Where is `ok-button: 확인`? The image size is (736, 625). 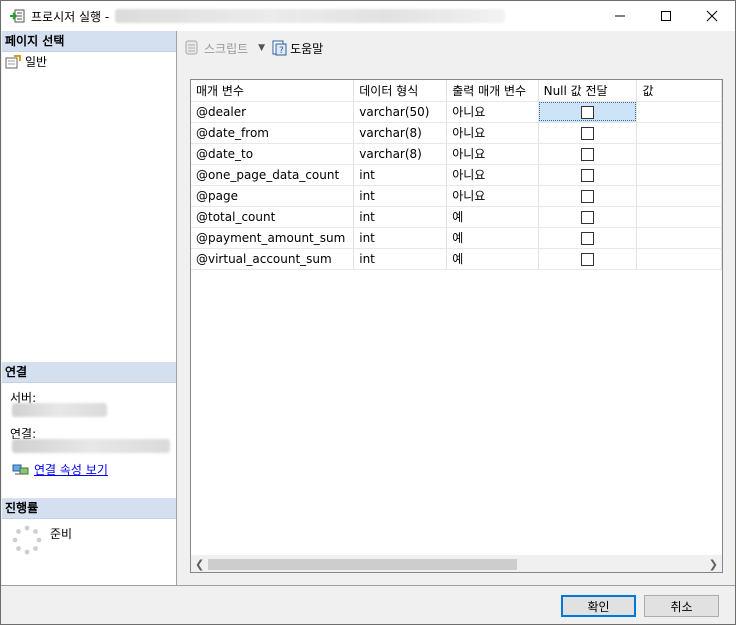
ok-button: 확인 is located at coordinates (598, 606).